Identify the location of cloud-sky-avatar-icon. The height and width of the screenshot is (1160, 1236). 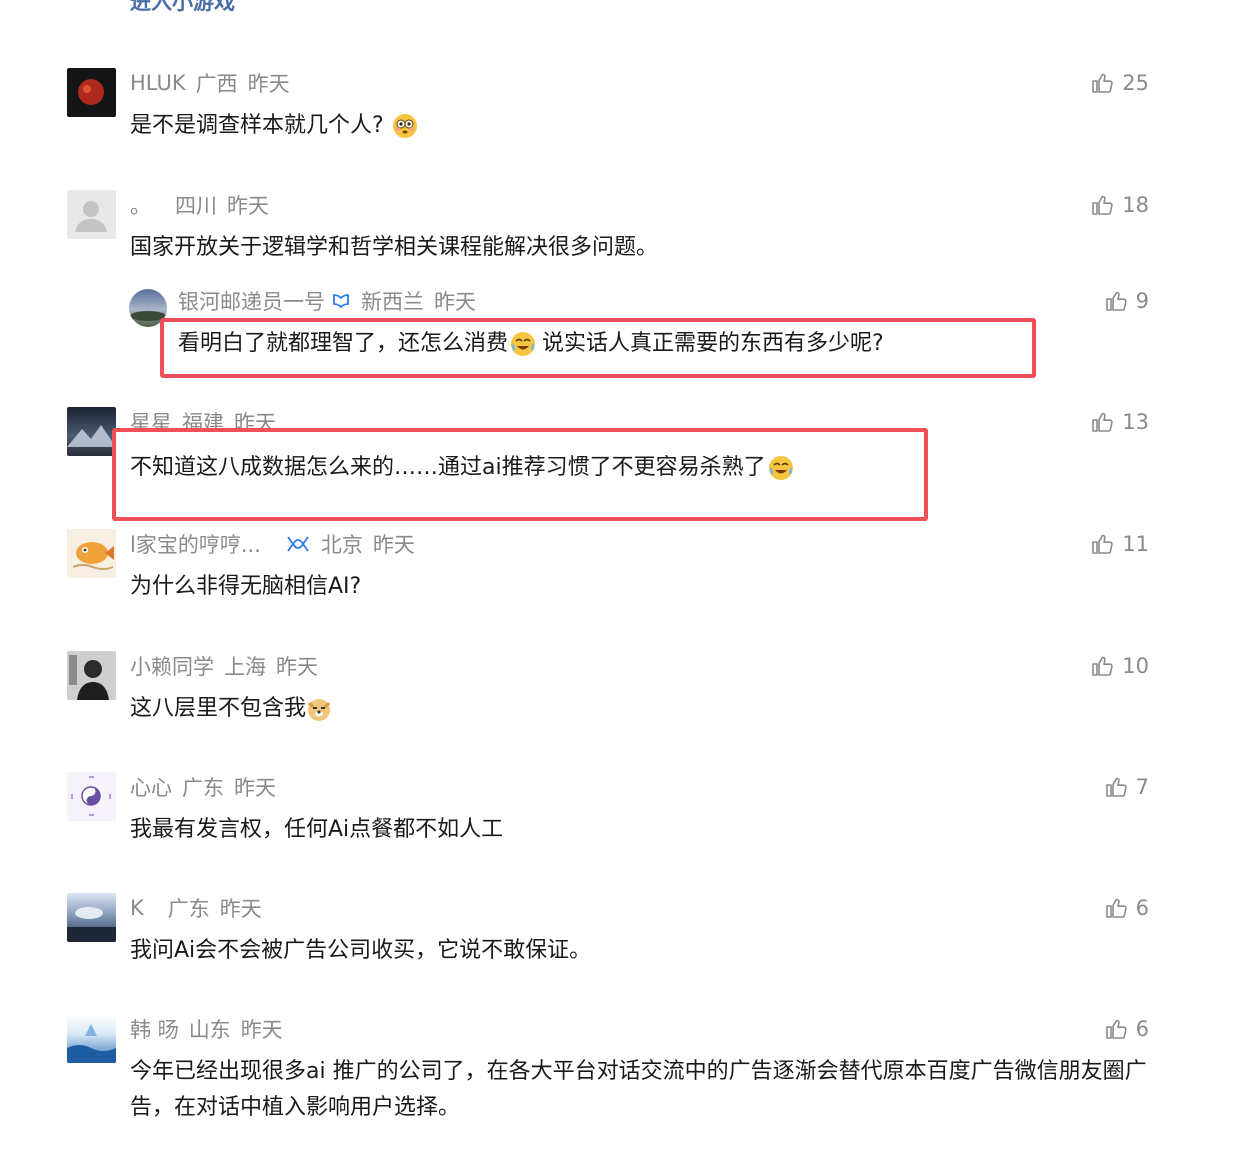
(91, 924).